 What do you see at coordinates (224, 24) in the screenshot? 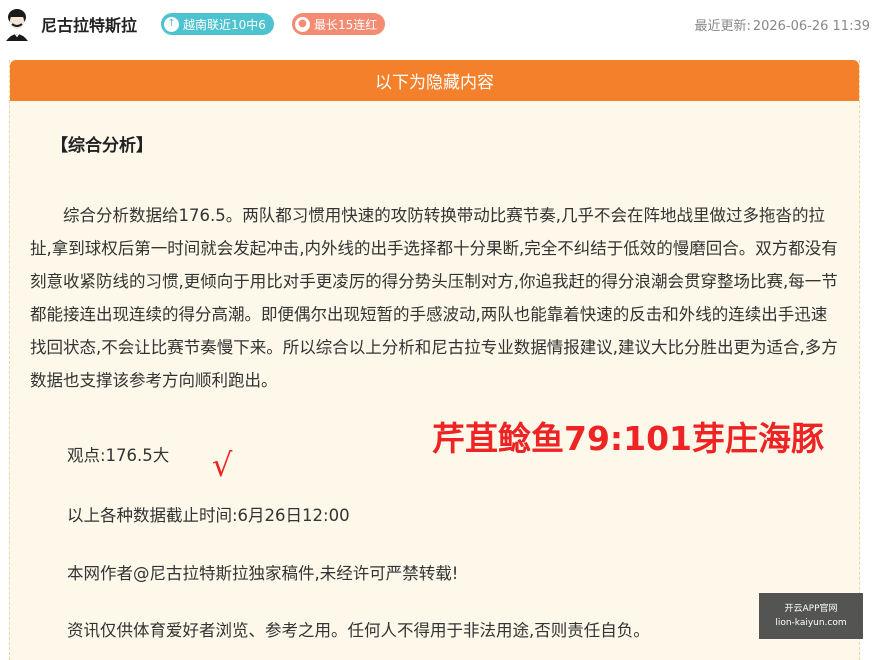
I see `streak-badge-label: 越南联近10中6` at bounding box center [224, 24].